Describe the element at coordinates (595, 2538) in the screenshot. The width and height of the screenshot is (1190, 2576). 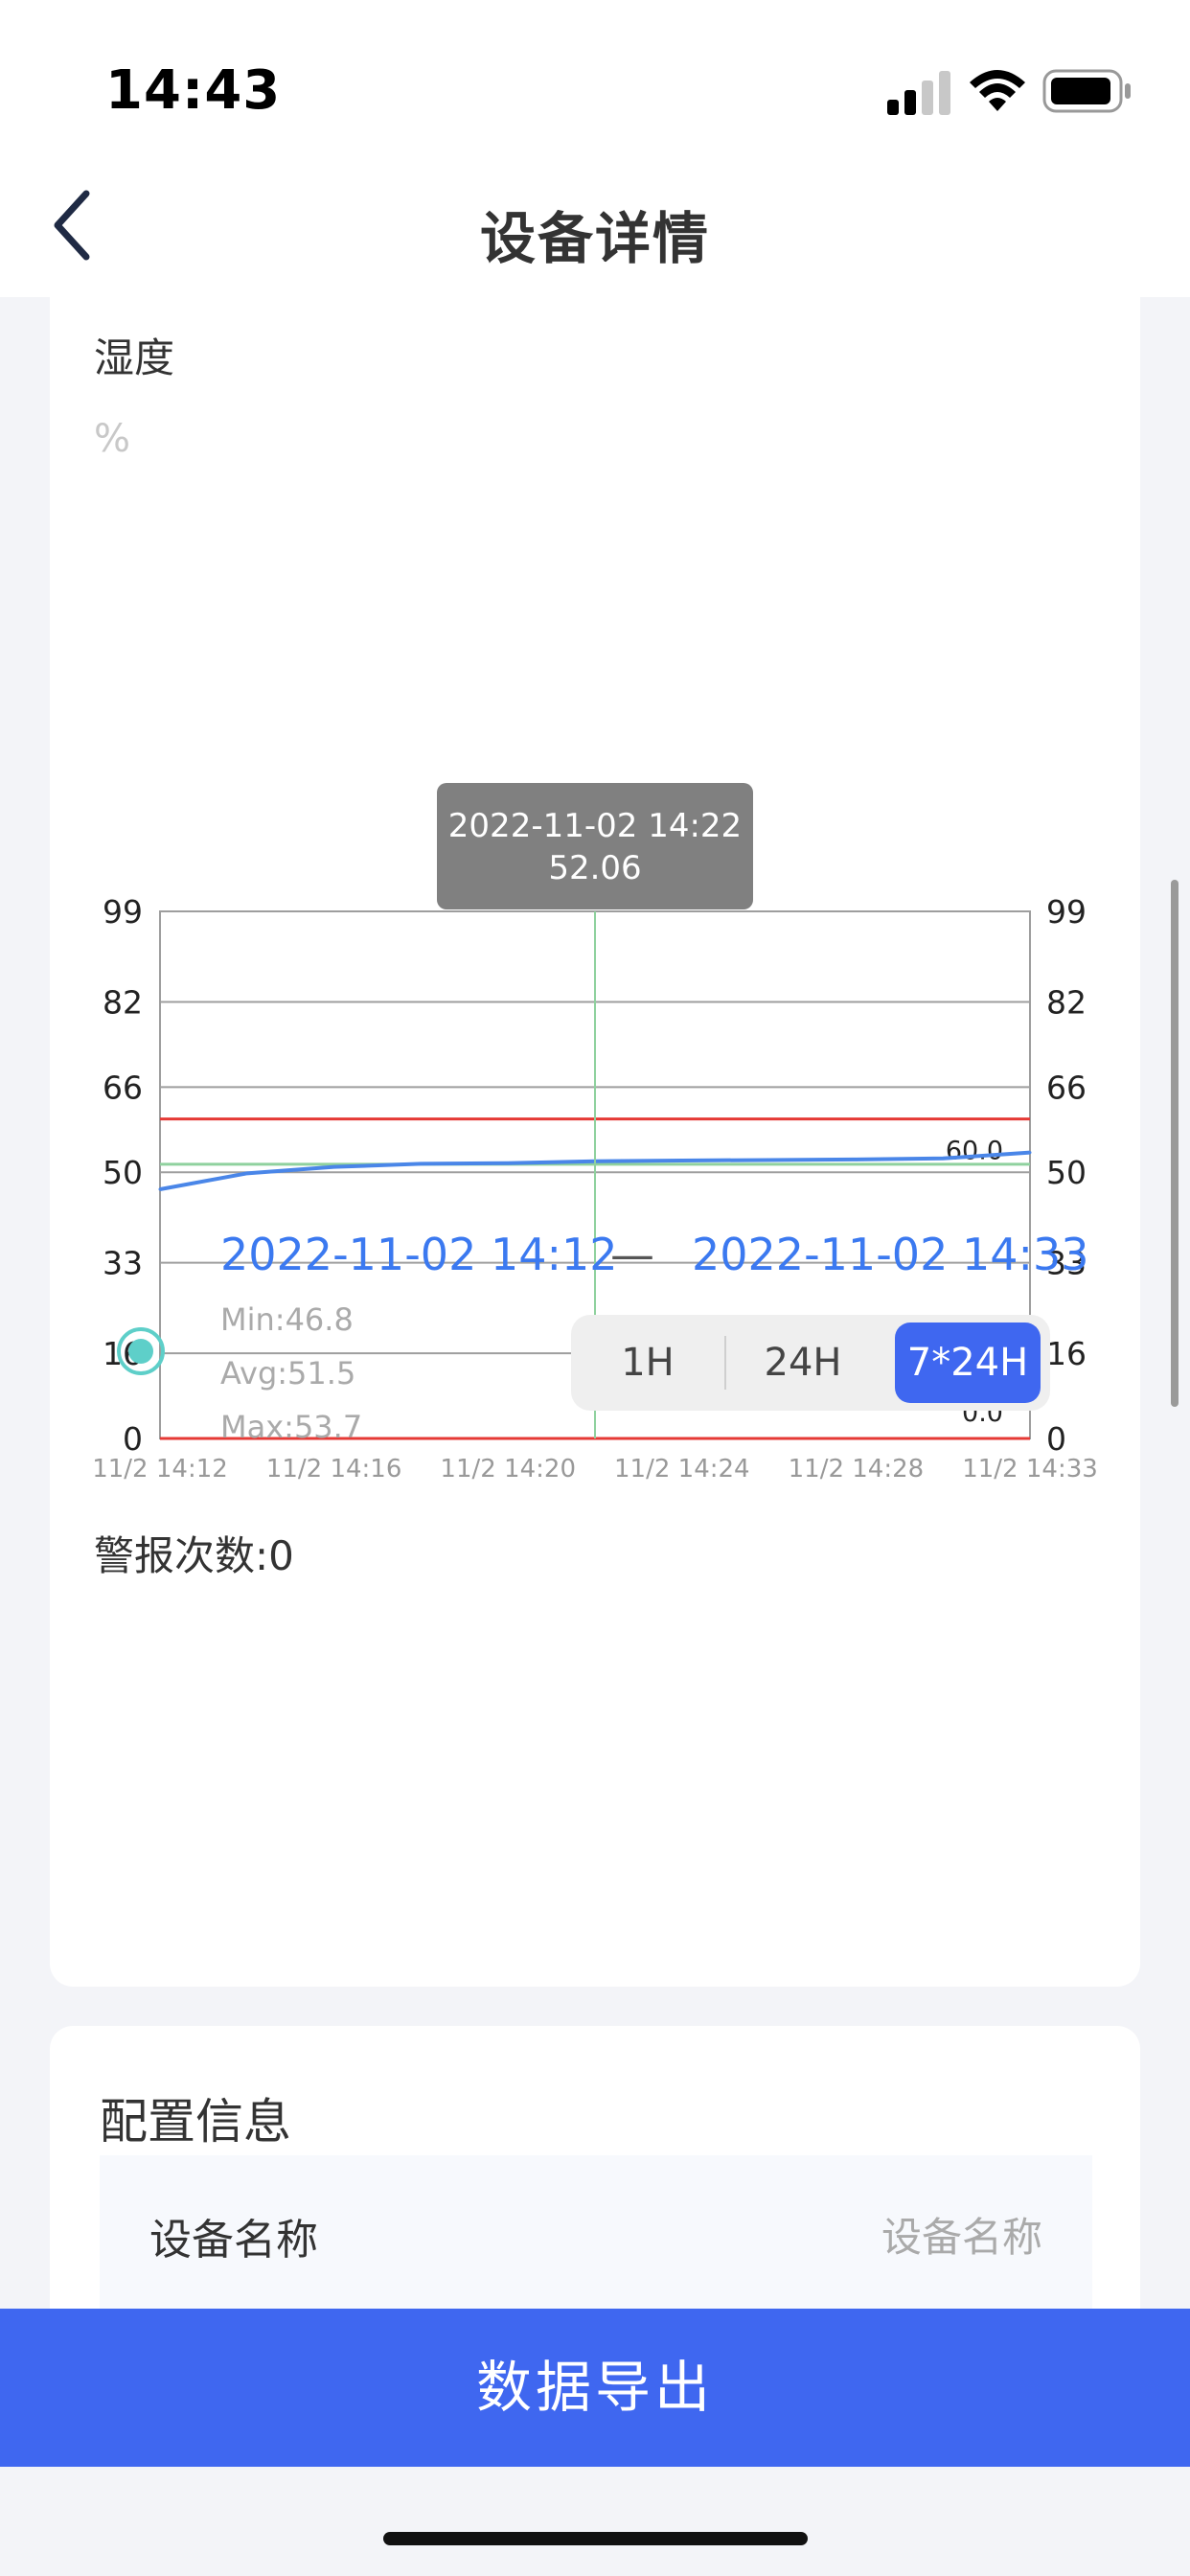
I see `home-indicator` at that location.